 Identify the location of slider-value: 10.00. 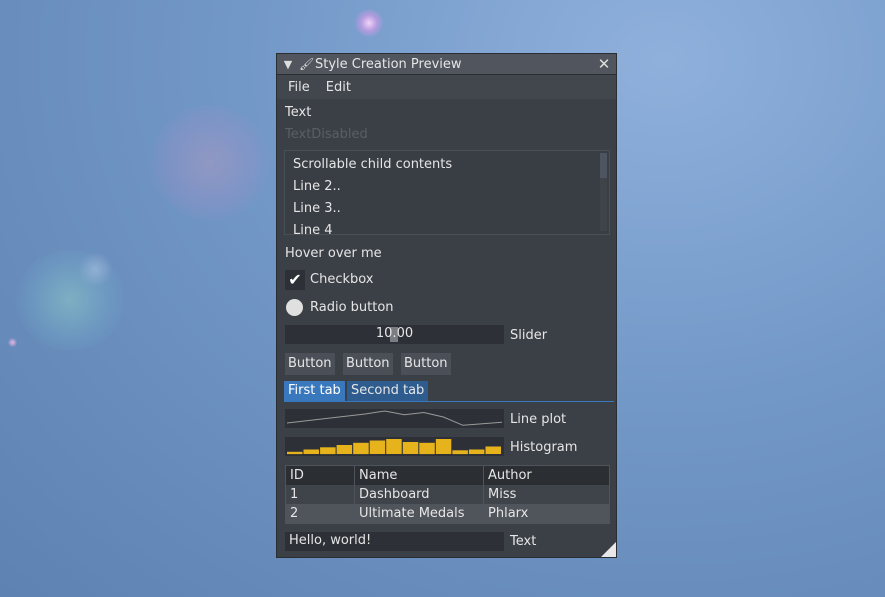
(394, 333).